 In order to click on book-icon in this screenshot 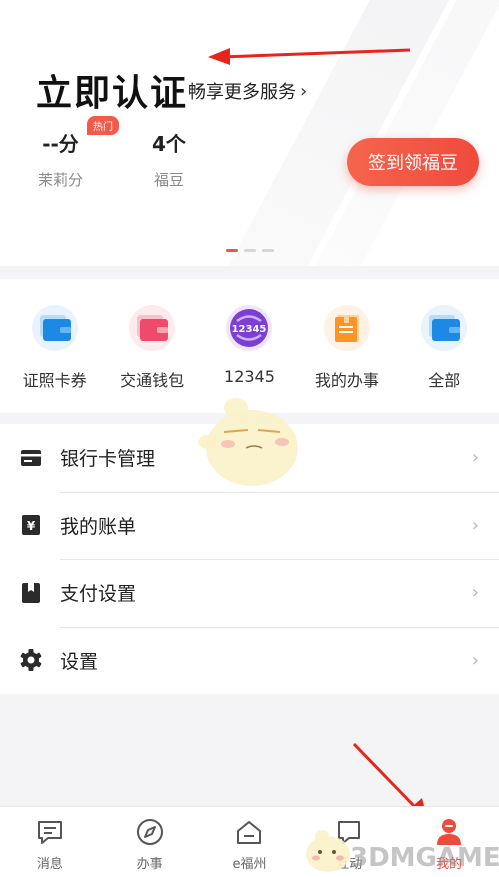, I will do `click(31, 593)`.